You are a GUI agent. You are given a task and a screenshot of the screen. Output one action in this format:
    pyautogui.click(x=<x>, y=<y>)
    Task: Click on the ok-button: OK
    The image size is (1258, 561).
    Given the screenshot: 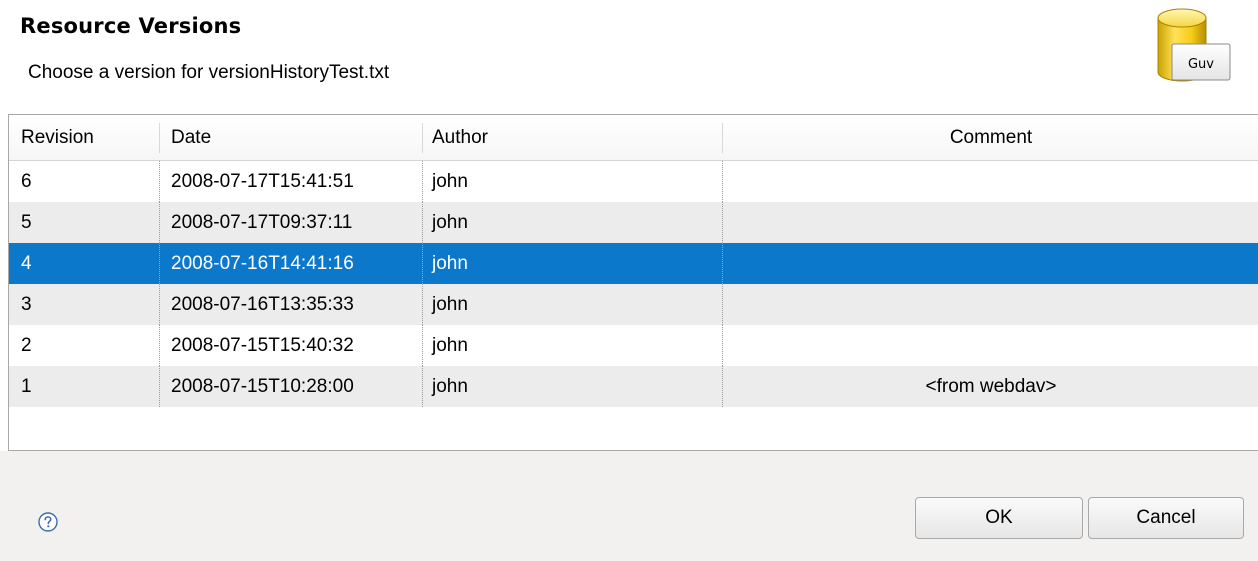 What is the action you would take?
    pyautogui.click(x=999, y=518)
    